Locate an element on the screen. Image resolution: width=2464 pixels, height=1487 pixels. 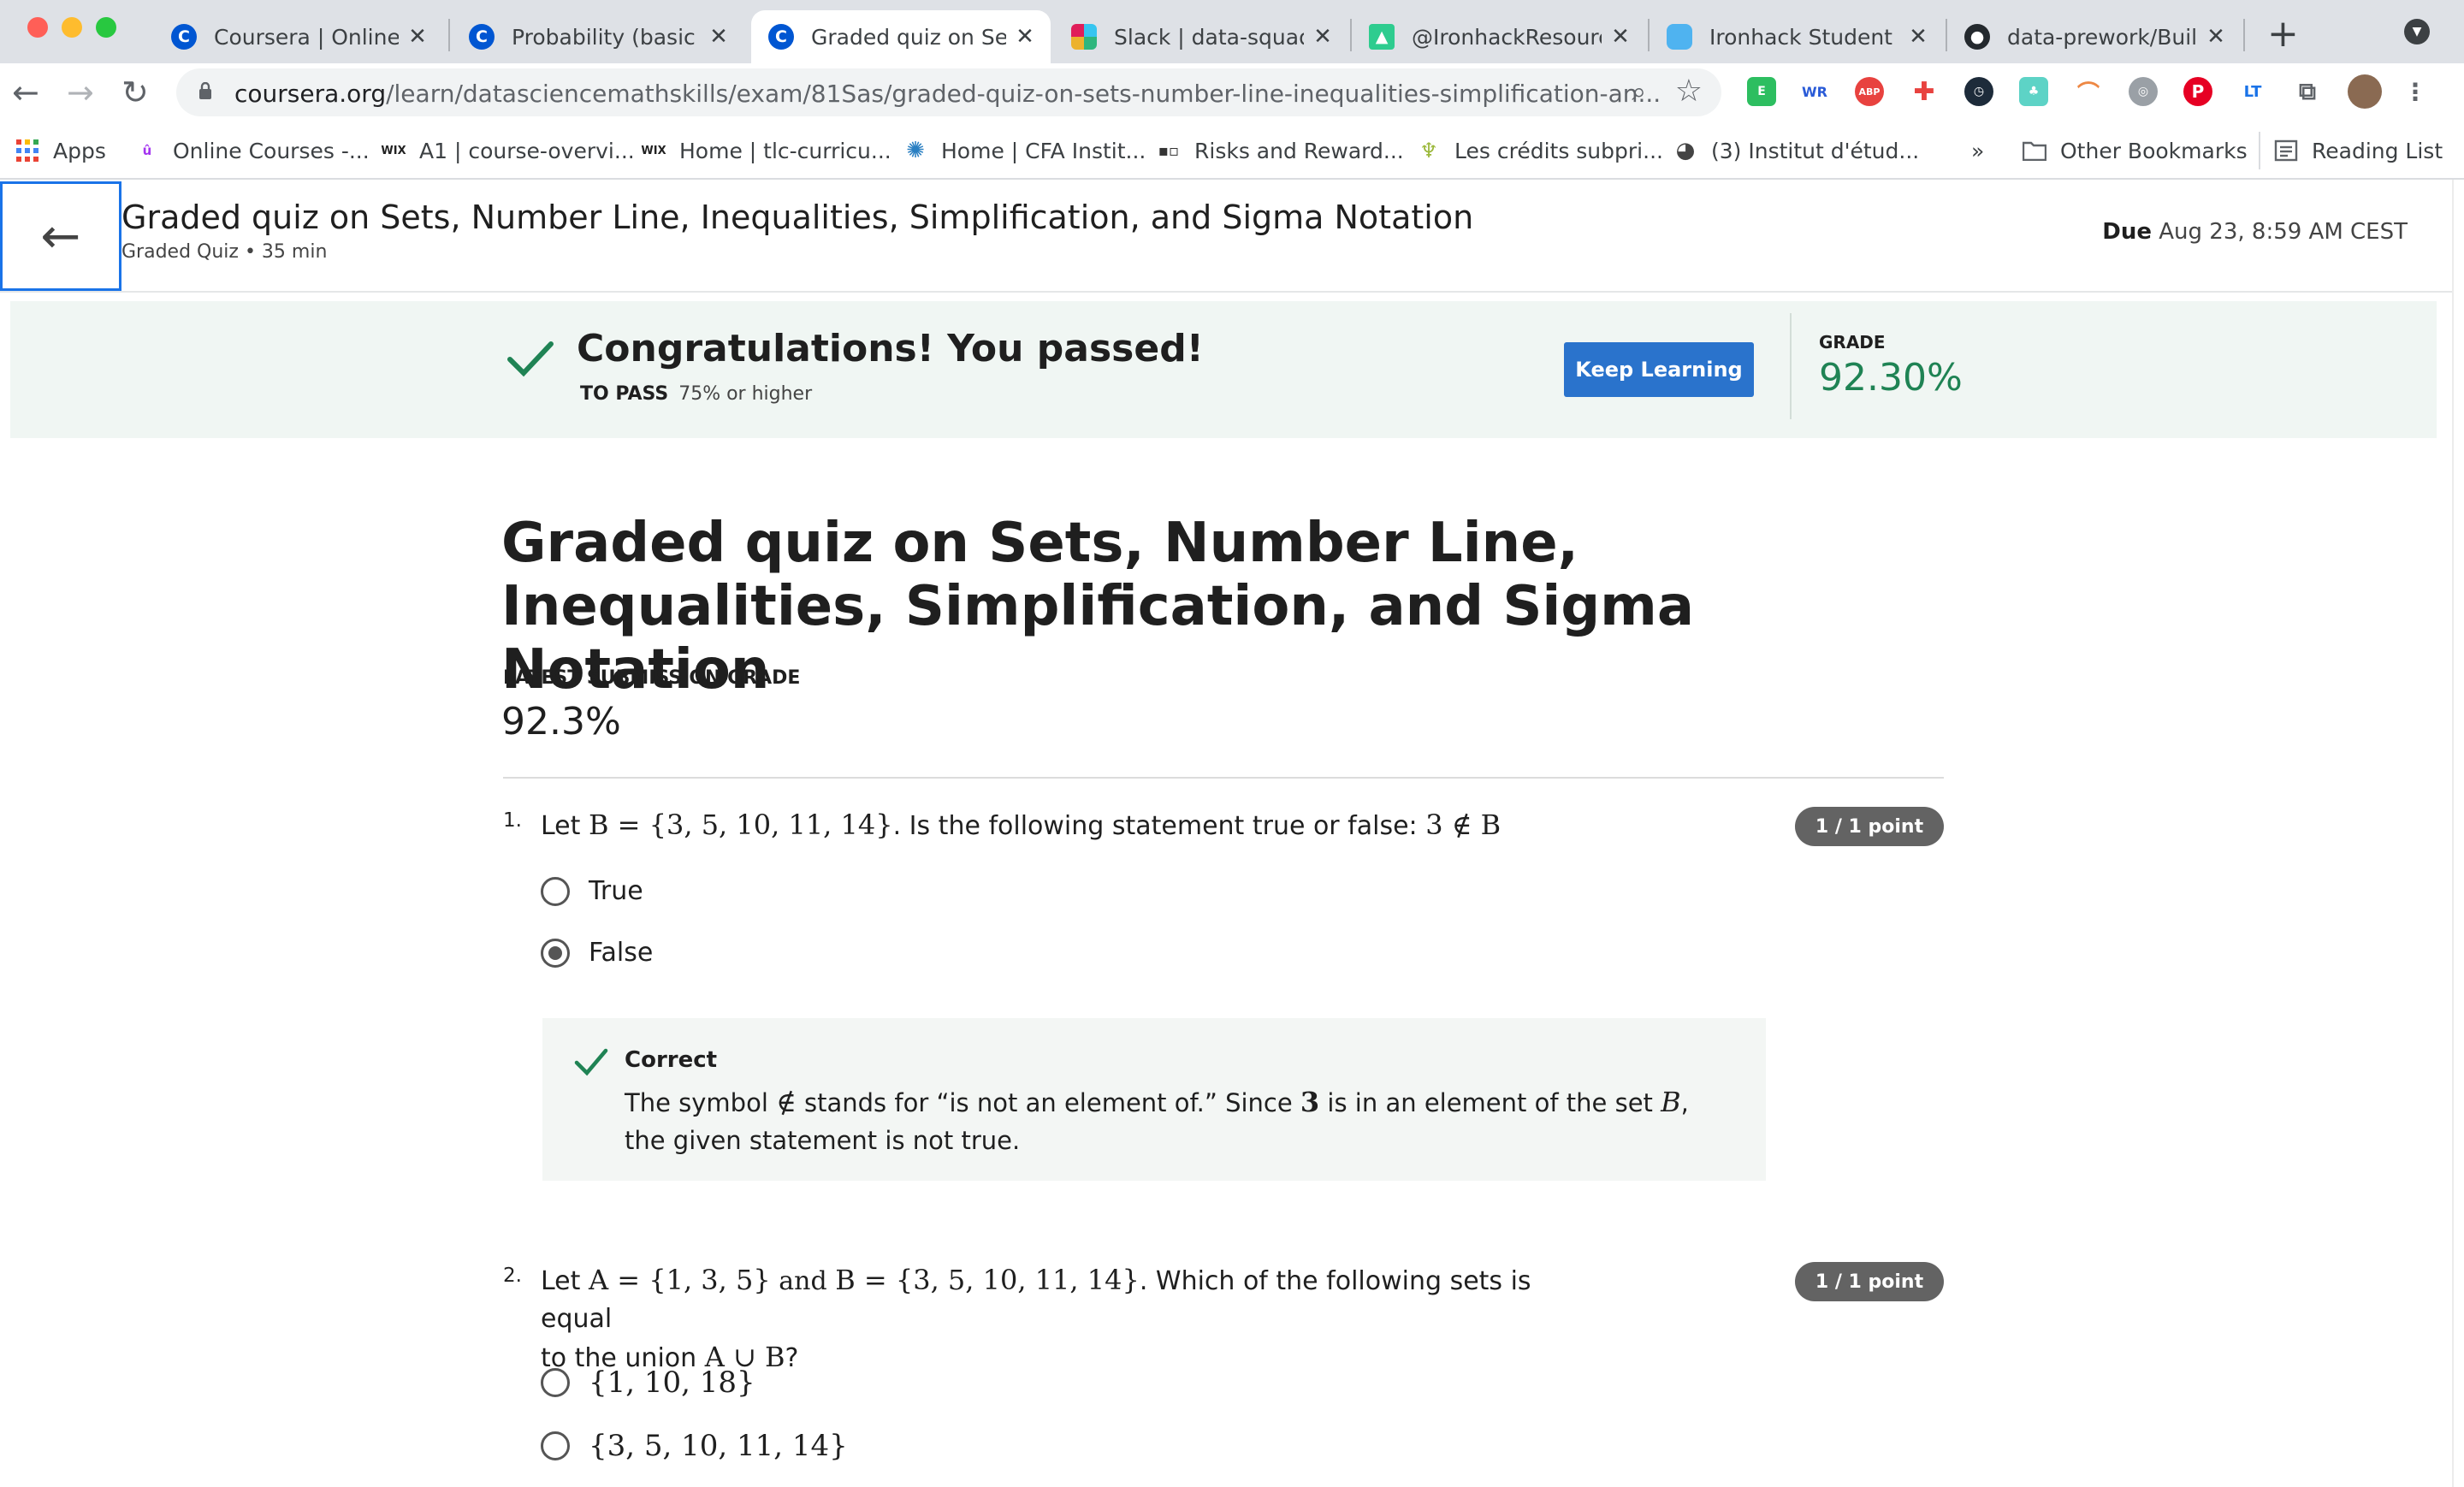
cfa-icon: ✺ is located at coordinates (915, 150).